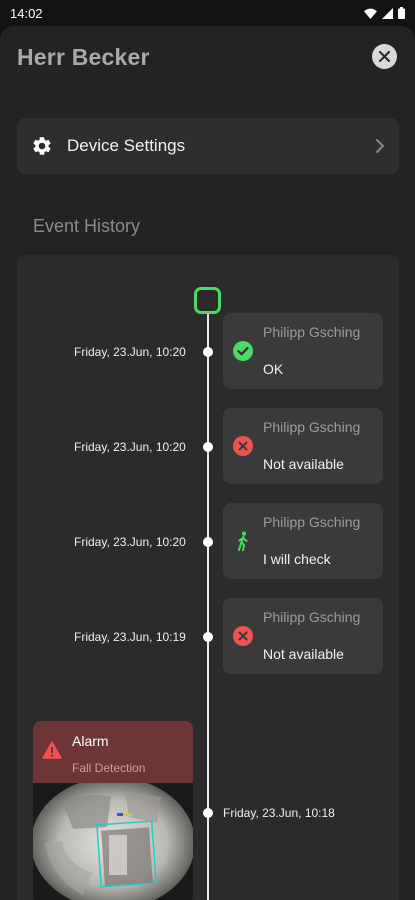 This screenshot has width=415, height=900. Describe the element at coordinates (297, 559) in the screenshot. I see `event-status: I will check` at that location.